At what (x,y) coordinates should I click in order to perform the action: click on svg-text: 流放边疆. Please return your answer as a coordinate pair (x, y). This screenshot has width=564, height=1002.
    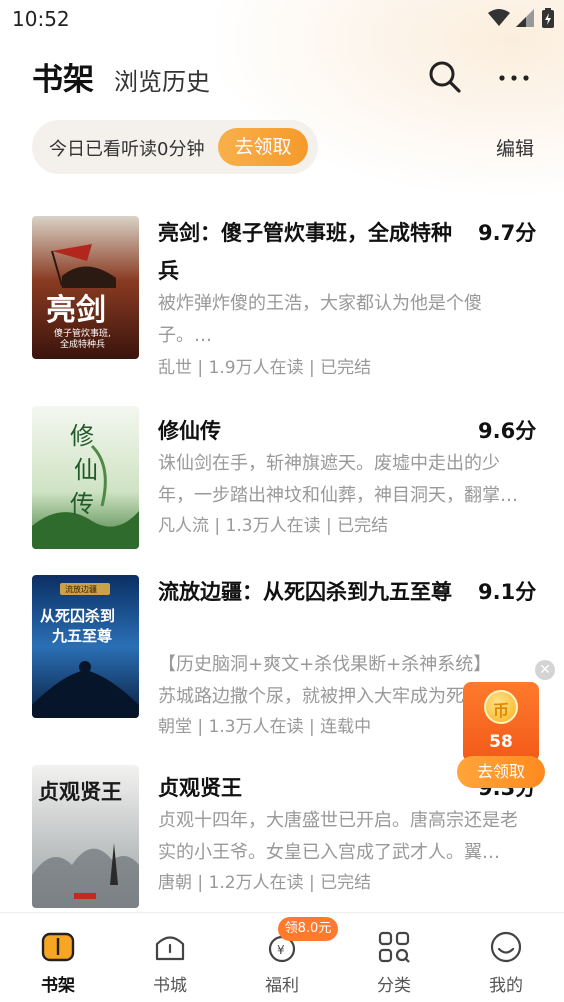
    Looking at the image, I should click on (81, 589).